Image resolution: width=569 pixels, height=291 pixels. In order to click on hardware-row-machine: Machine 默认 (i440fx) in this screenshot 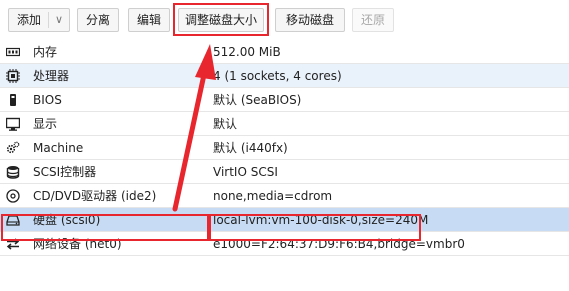, I will do `click(284, 148)`.